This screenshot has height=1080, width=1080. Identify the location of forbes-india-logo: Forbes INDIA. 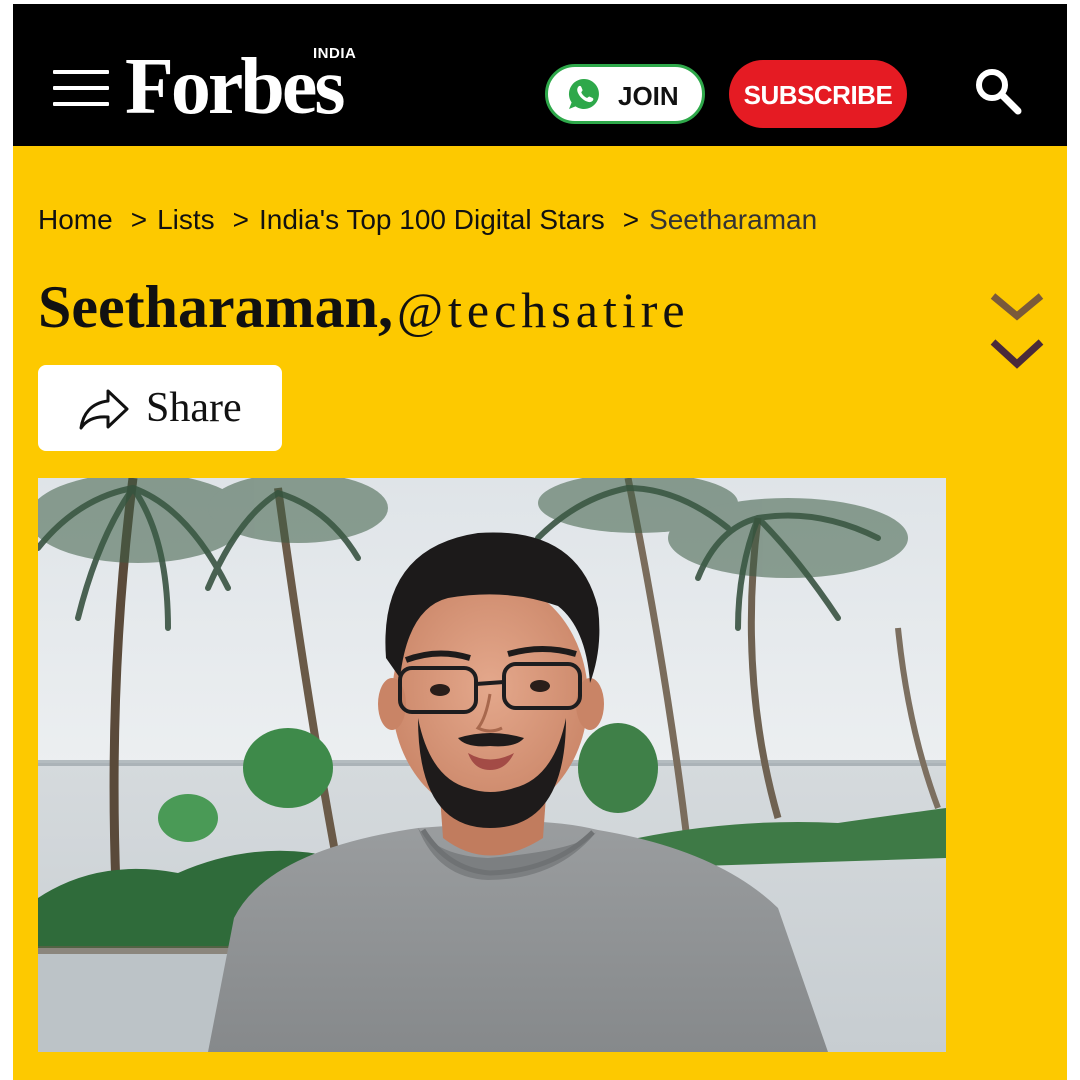
(256, 84).